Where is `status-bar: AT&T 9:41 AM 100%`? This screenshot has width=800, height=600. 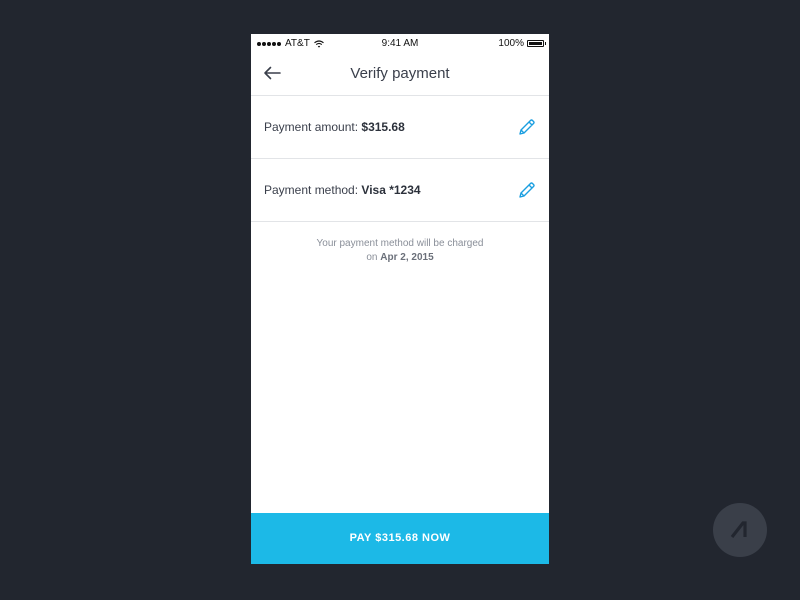 status-bar: AT&T 9:41 AM 100% is located at coordinates (400, 43).